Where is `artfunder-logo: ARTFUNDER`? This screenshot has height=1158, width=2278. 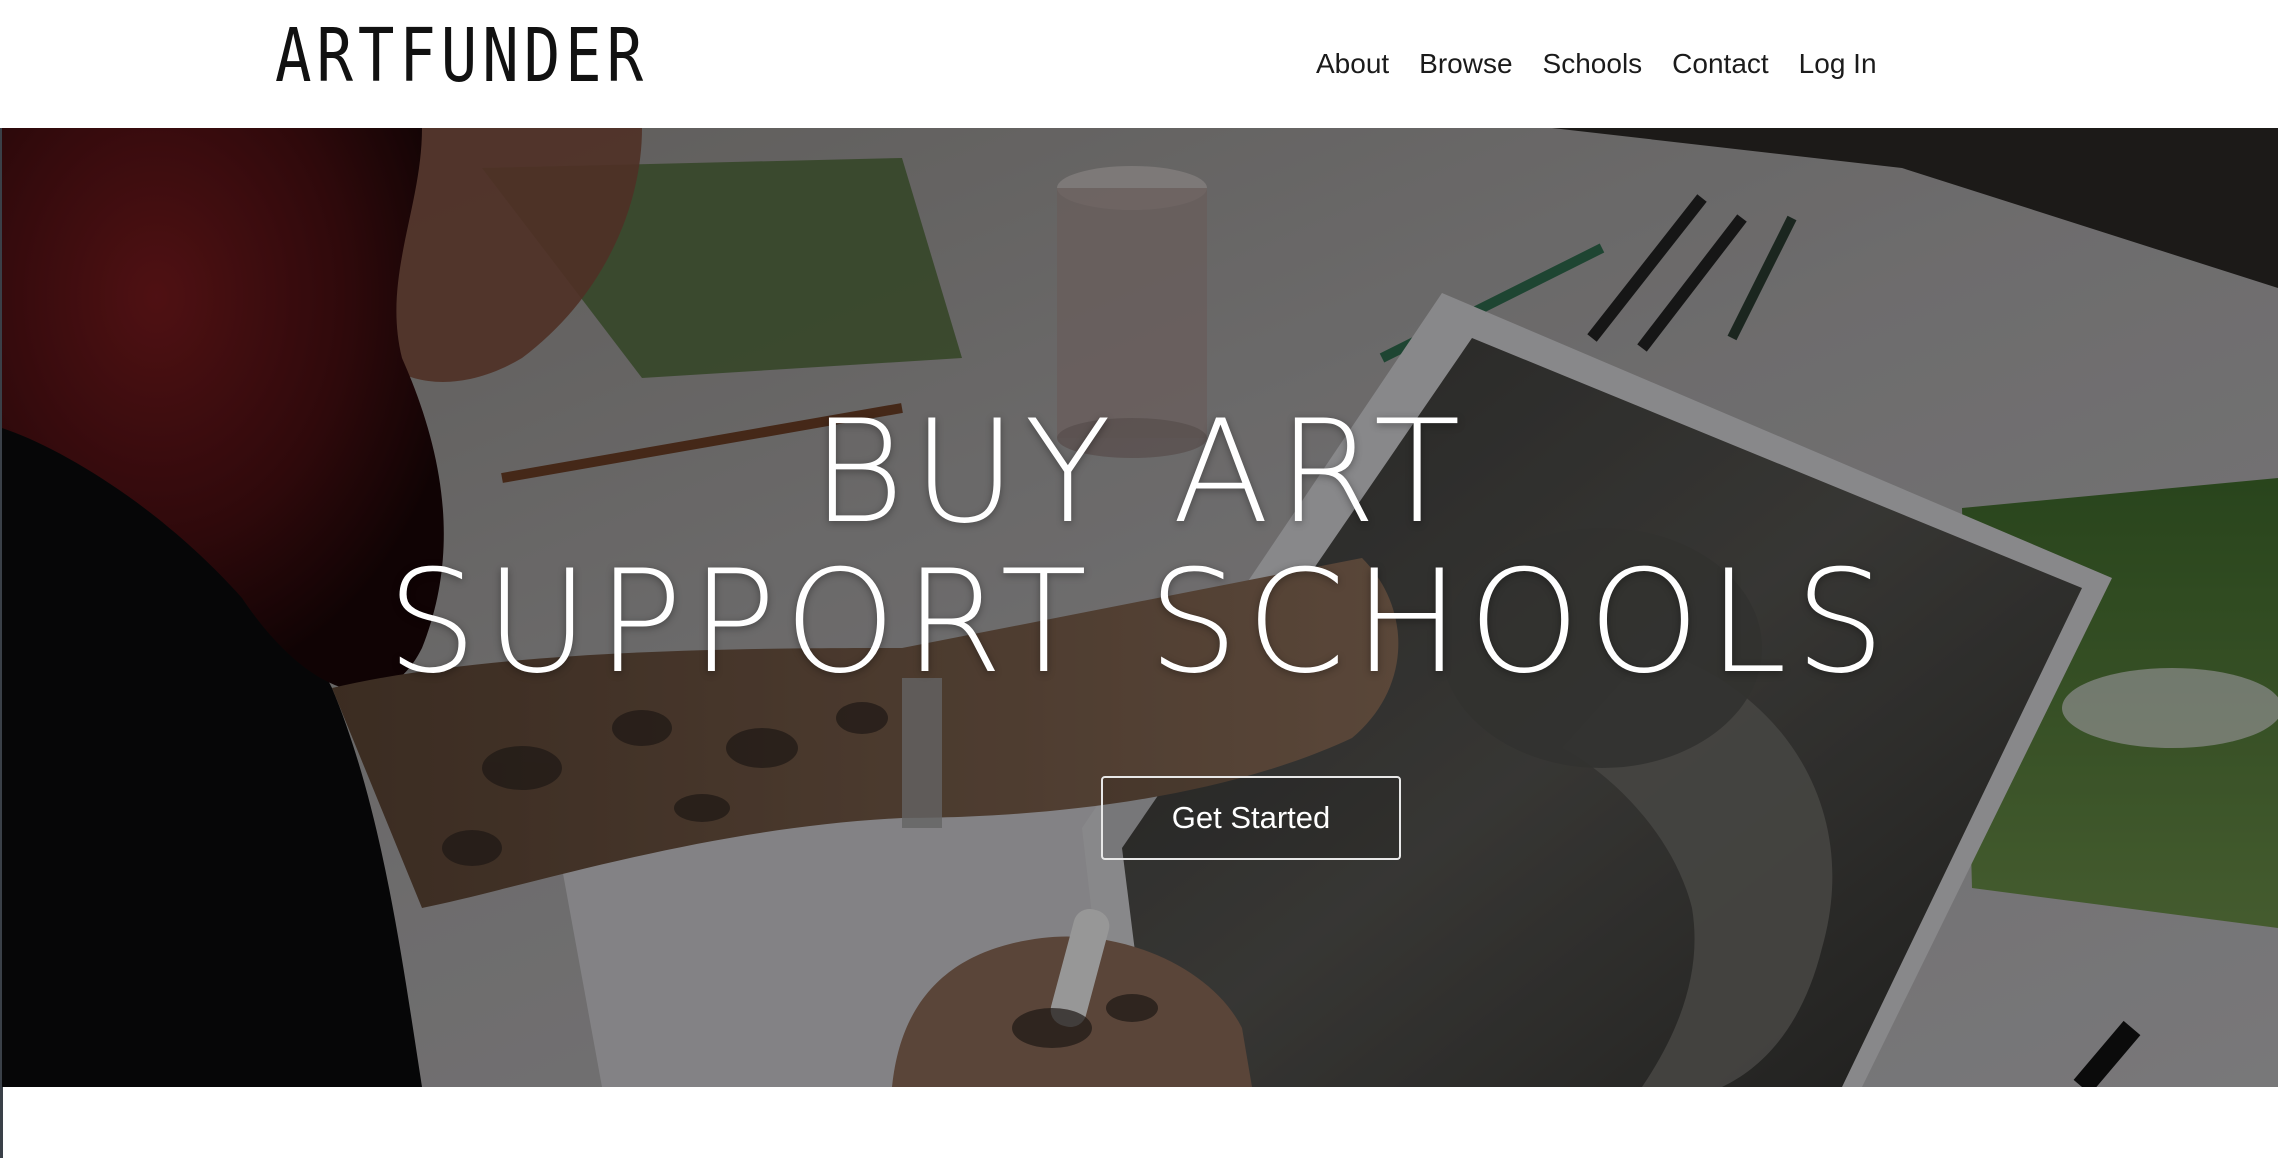 artfunder-logo: ARTFUNDER is located at coordinates (461, 56).